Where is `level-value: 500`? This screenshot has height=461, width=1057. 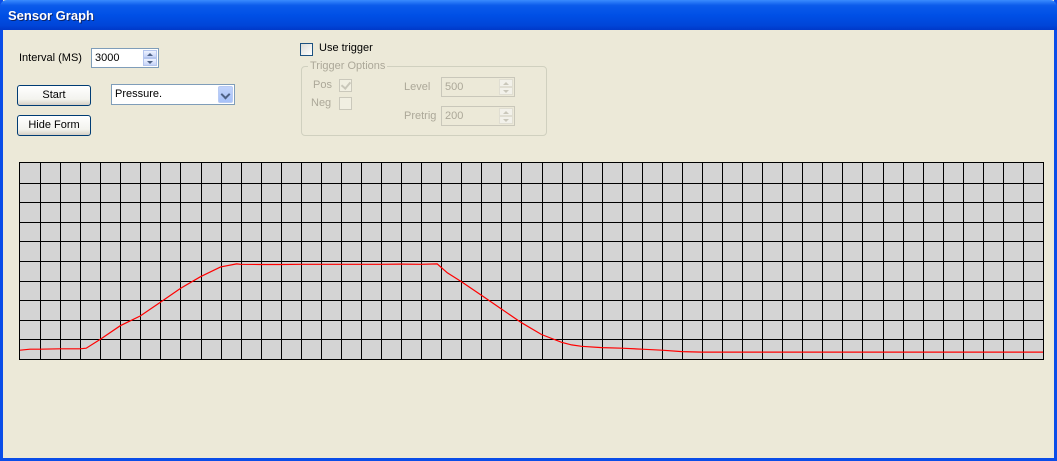
level-value: 500 is located at coordinates (454, 87).